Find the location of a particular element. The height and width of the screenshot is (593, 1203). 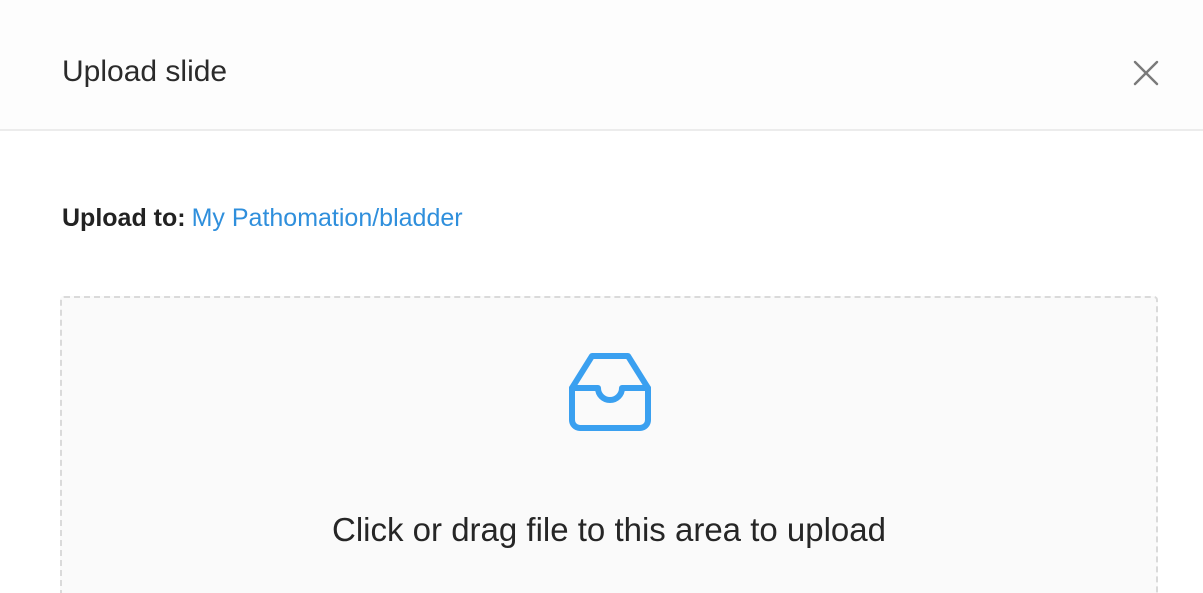

close-button is located at coordinates (1146, 73).